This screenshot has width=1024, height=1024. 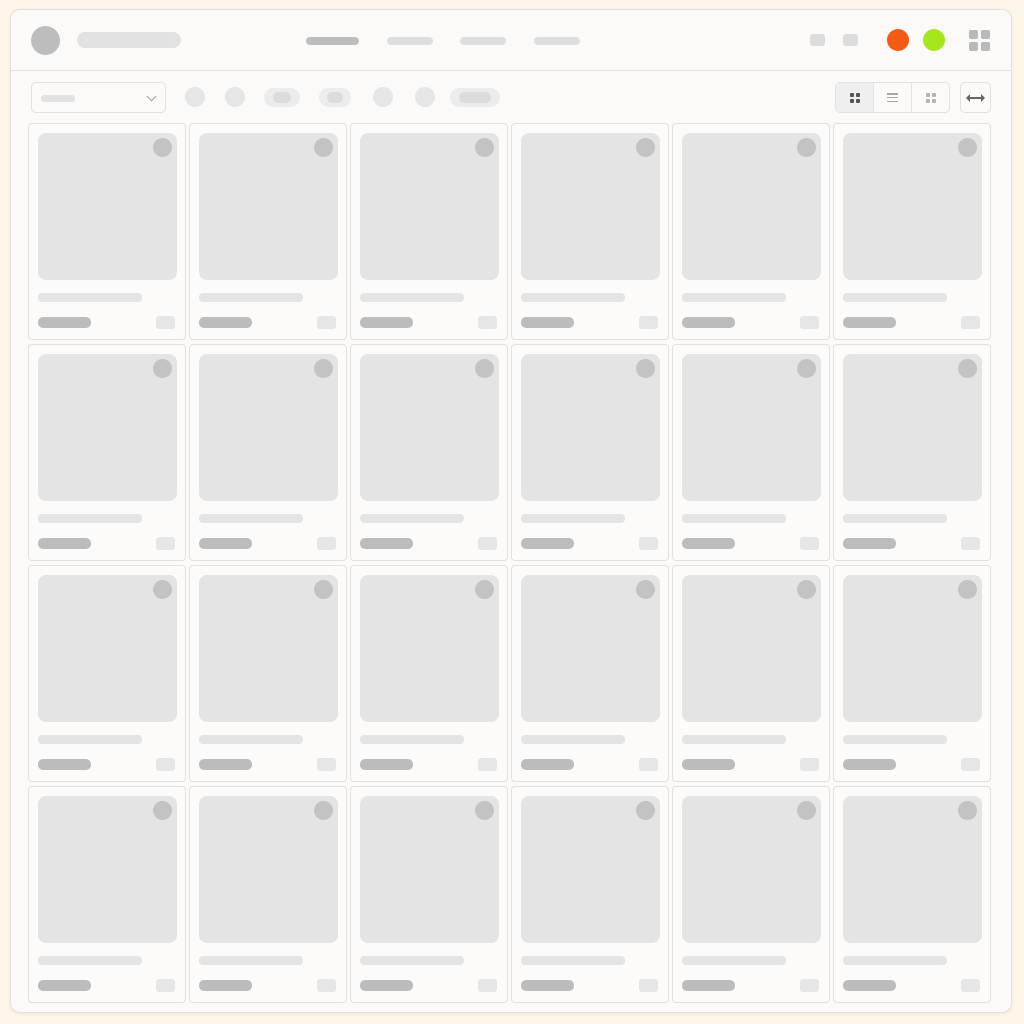 I want to click on resize-button, so click(x=975, y=97).